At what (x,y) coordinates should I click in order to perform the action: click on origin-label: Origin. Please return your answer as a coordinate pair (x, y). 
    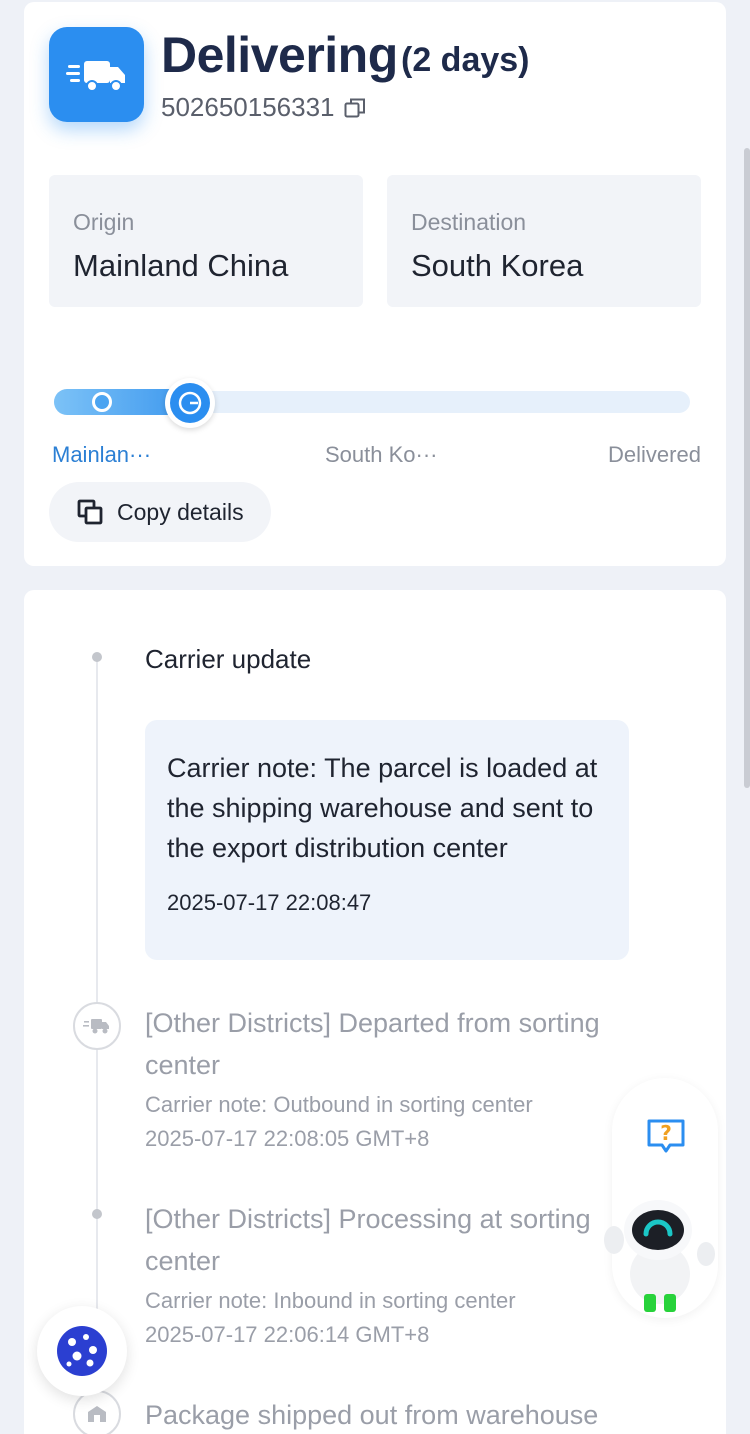
    Looking at the image, I should click on (104, 222).